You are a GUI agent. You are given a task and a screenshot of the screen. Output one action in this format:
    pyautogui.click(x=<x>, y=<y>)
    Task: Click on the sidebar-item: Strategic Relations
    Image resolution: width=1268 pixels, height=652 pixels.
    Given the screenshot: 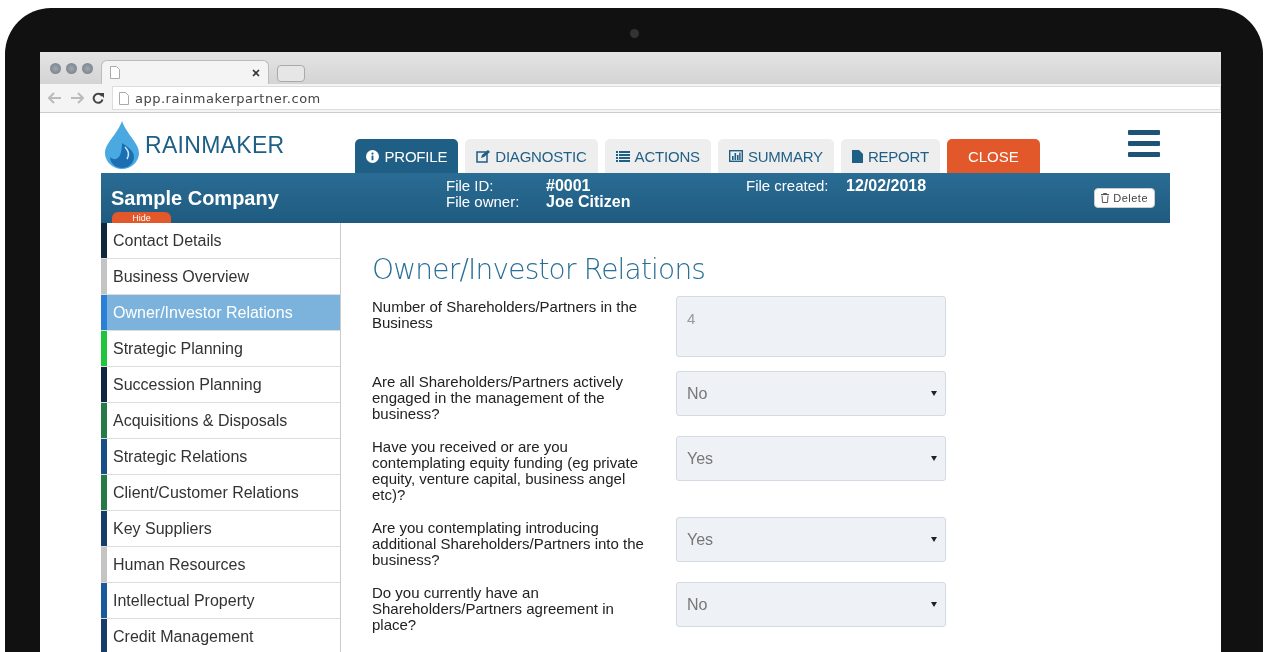 What is the action you would take?
    pyautogui.click(x=220, y=457)
    